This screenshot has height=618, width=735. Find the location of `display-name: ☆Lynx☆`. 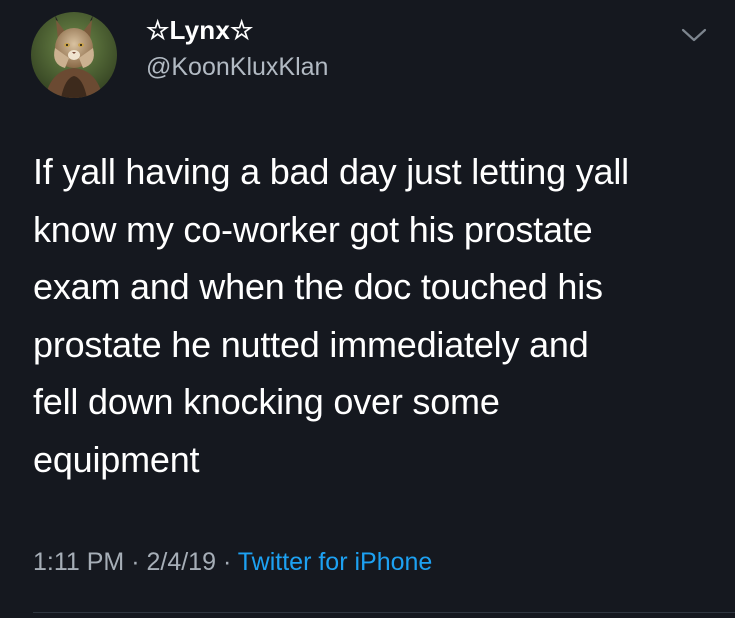

display-name: ☆Lynx☆ is located at coordinates (200, 30).